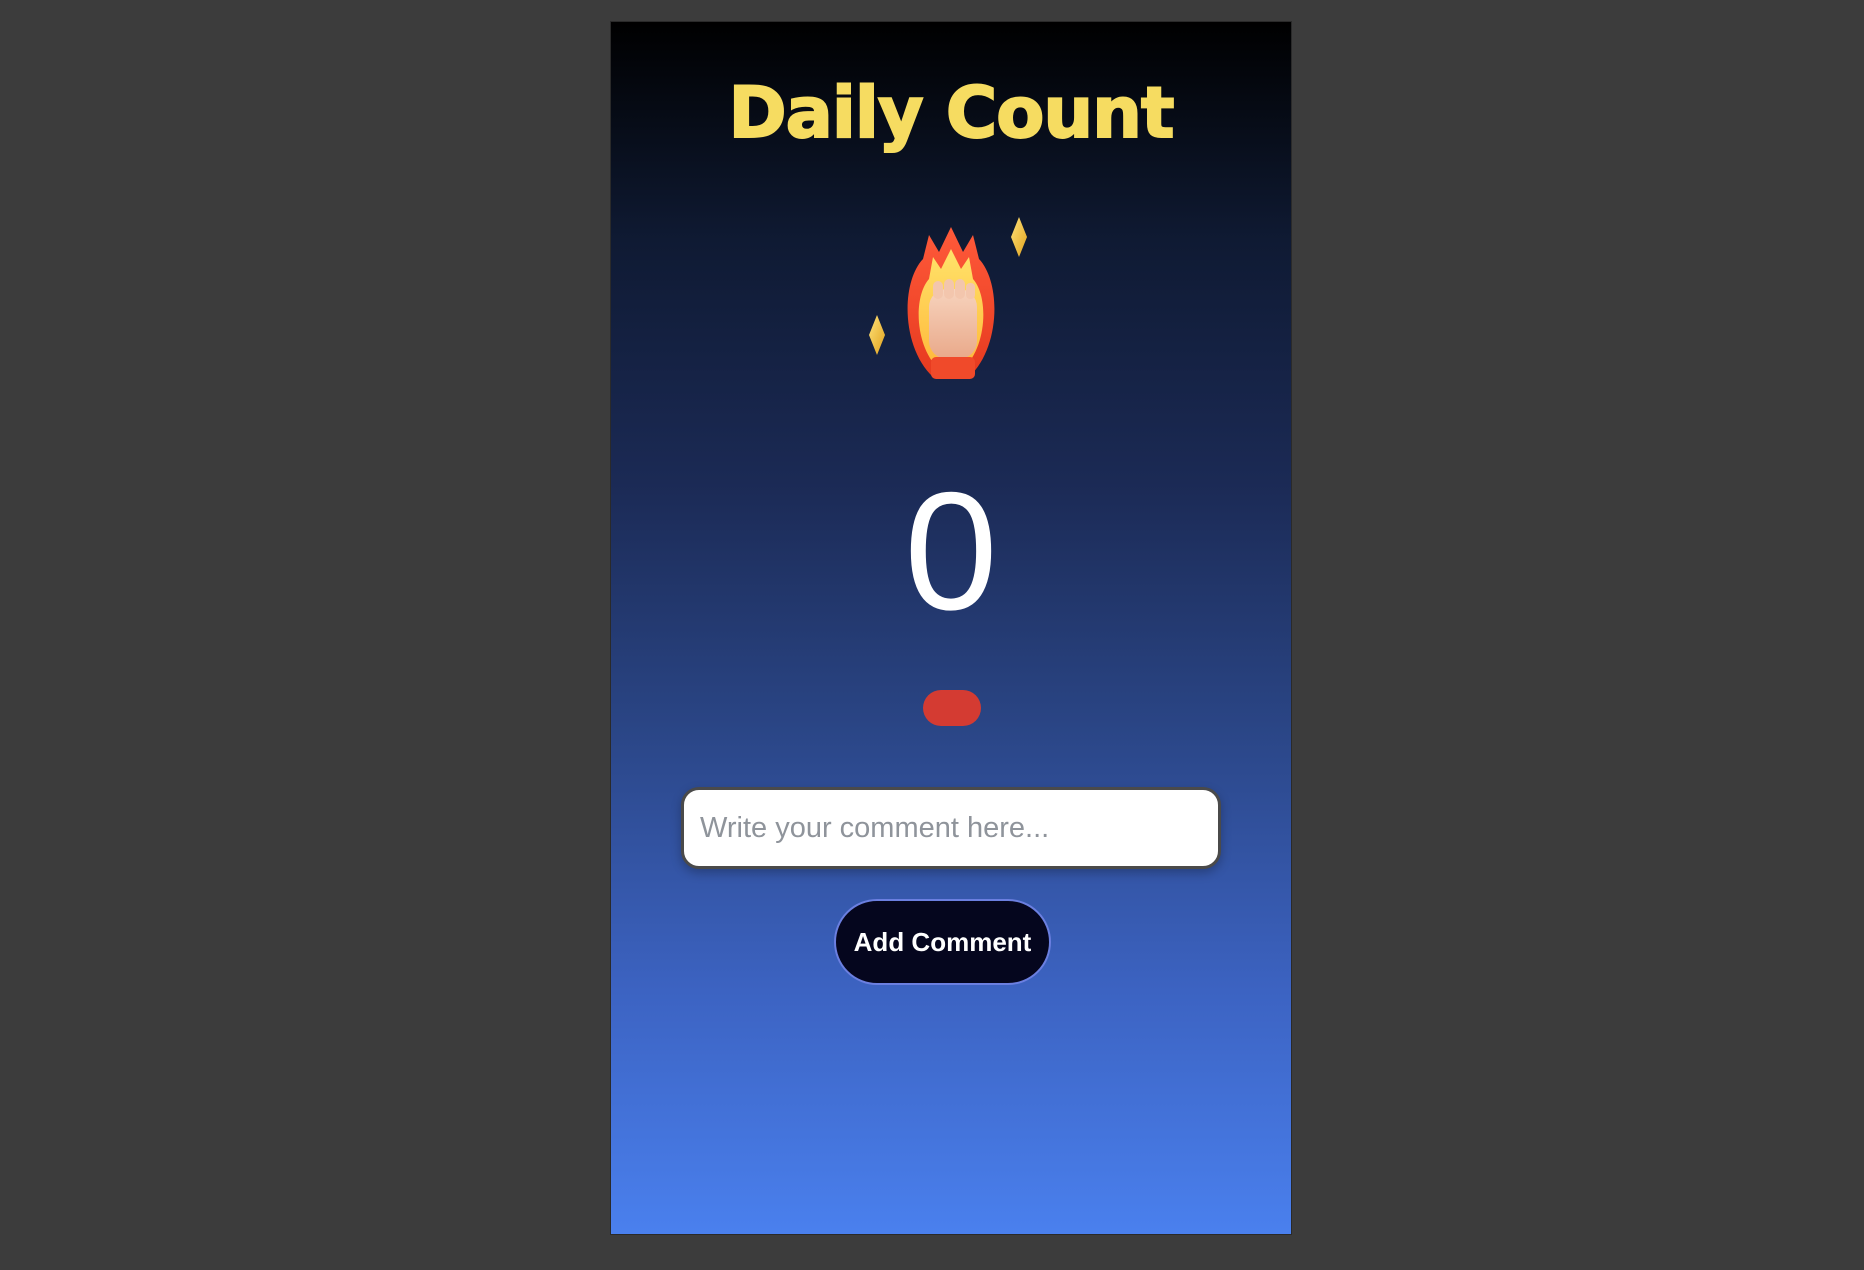  Describe the element at coordinates (942, 942) in the screenshot. I see `add-comment-button: Add Comment` at that location.